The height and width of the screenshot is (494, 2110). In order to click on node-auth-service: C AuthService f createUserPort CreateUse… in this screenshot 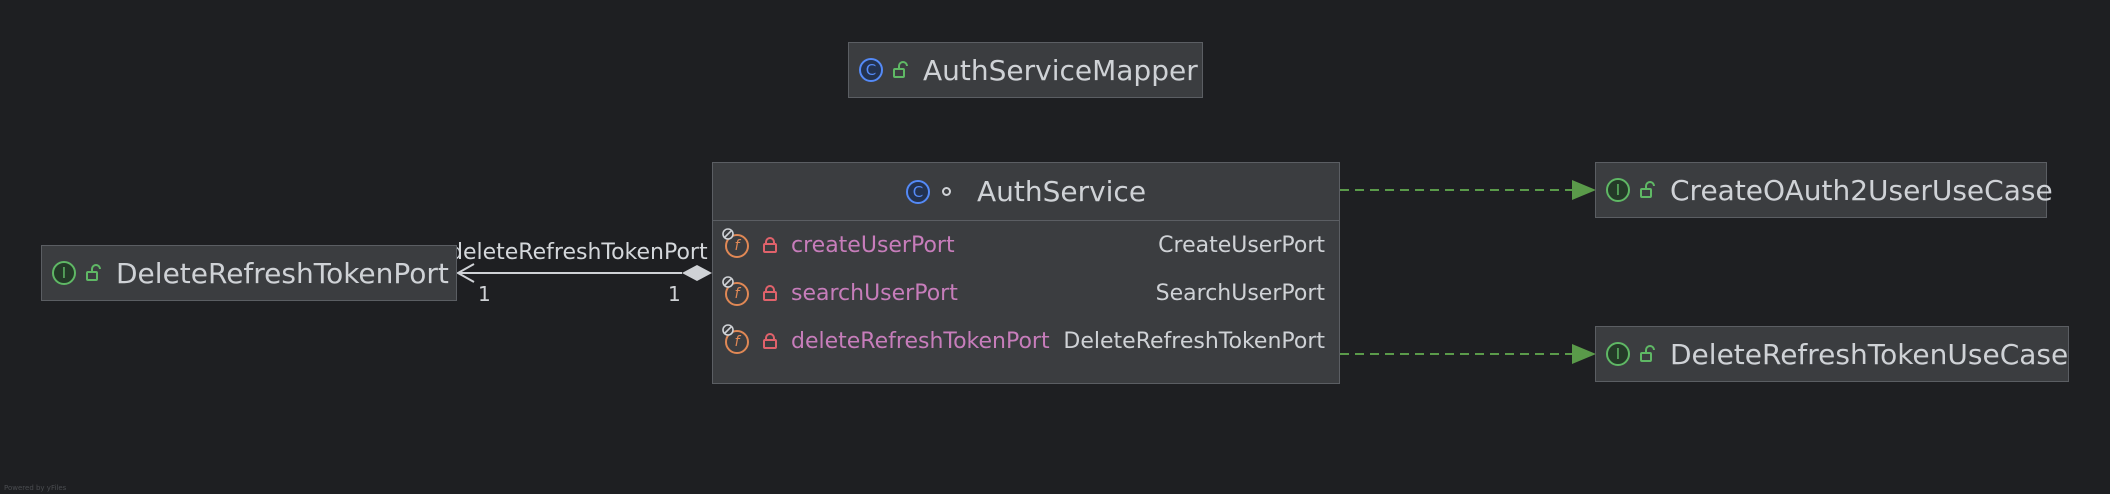, I will do `click(1026, 273)`.